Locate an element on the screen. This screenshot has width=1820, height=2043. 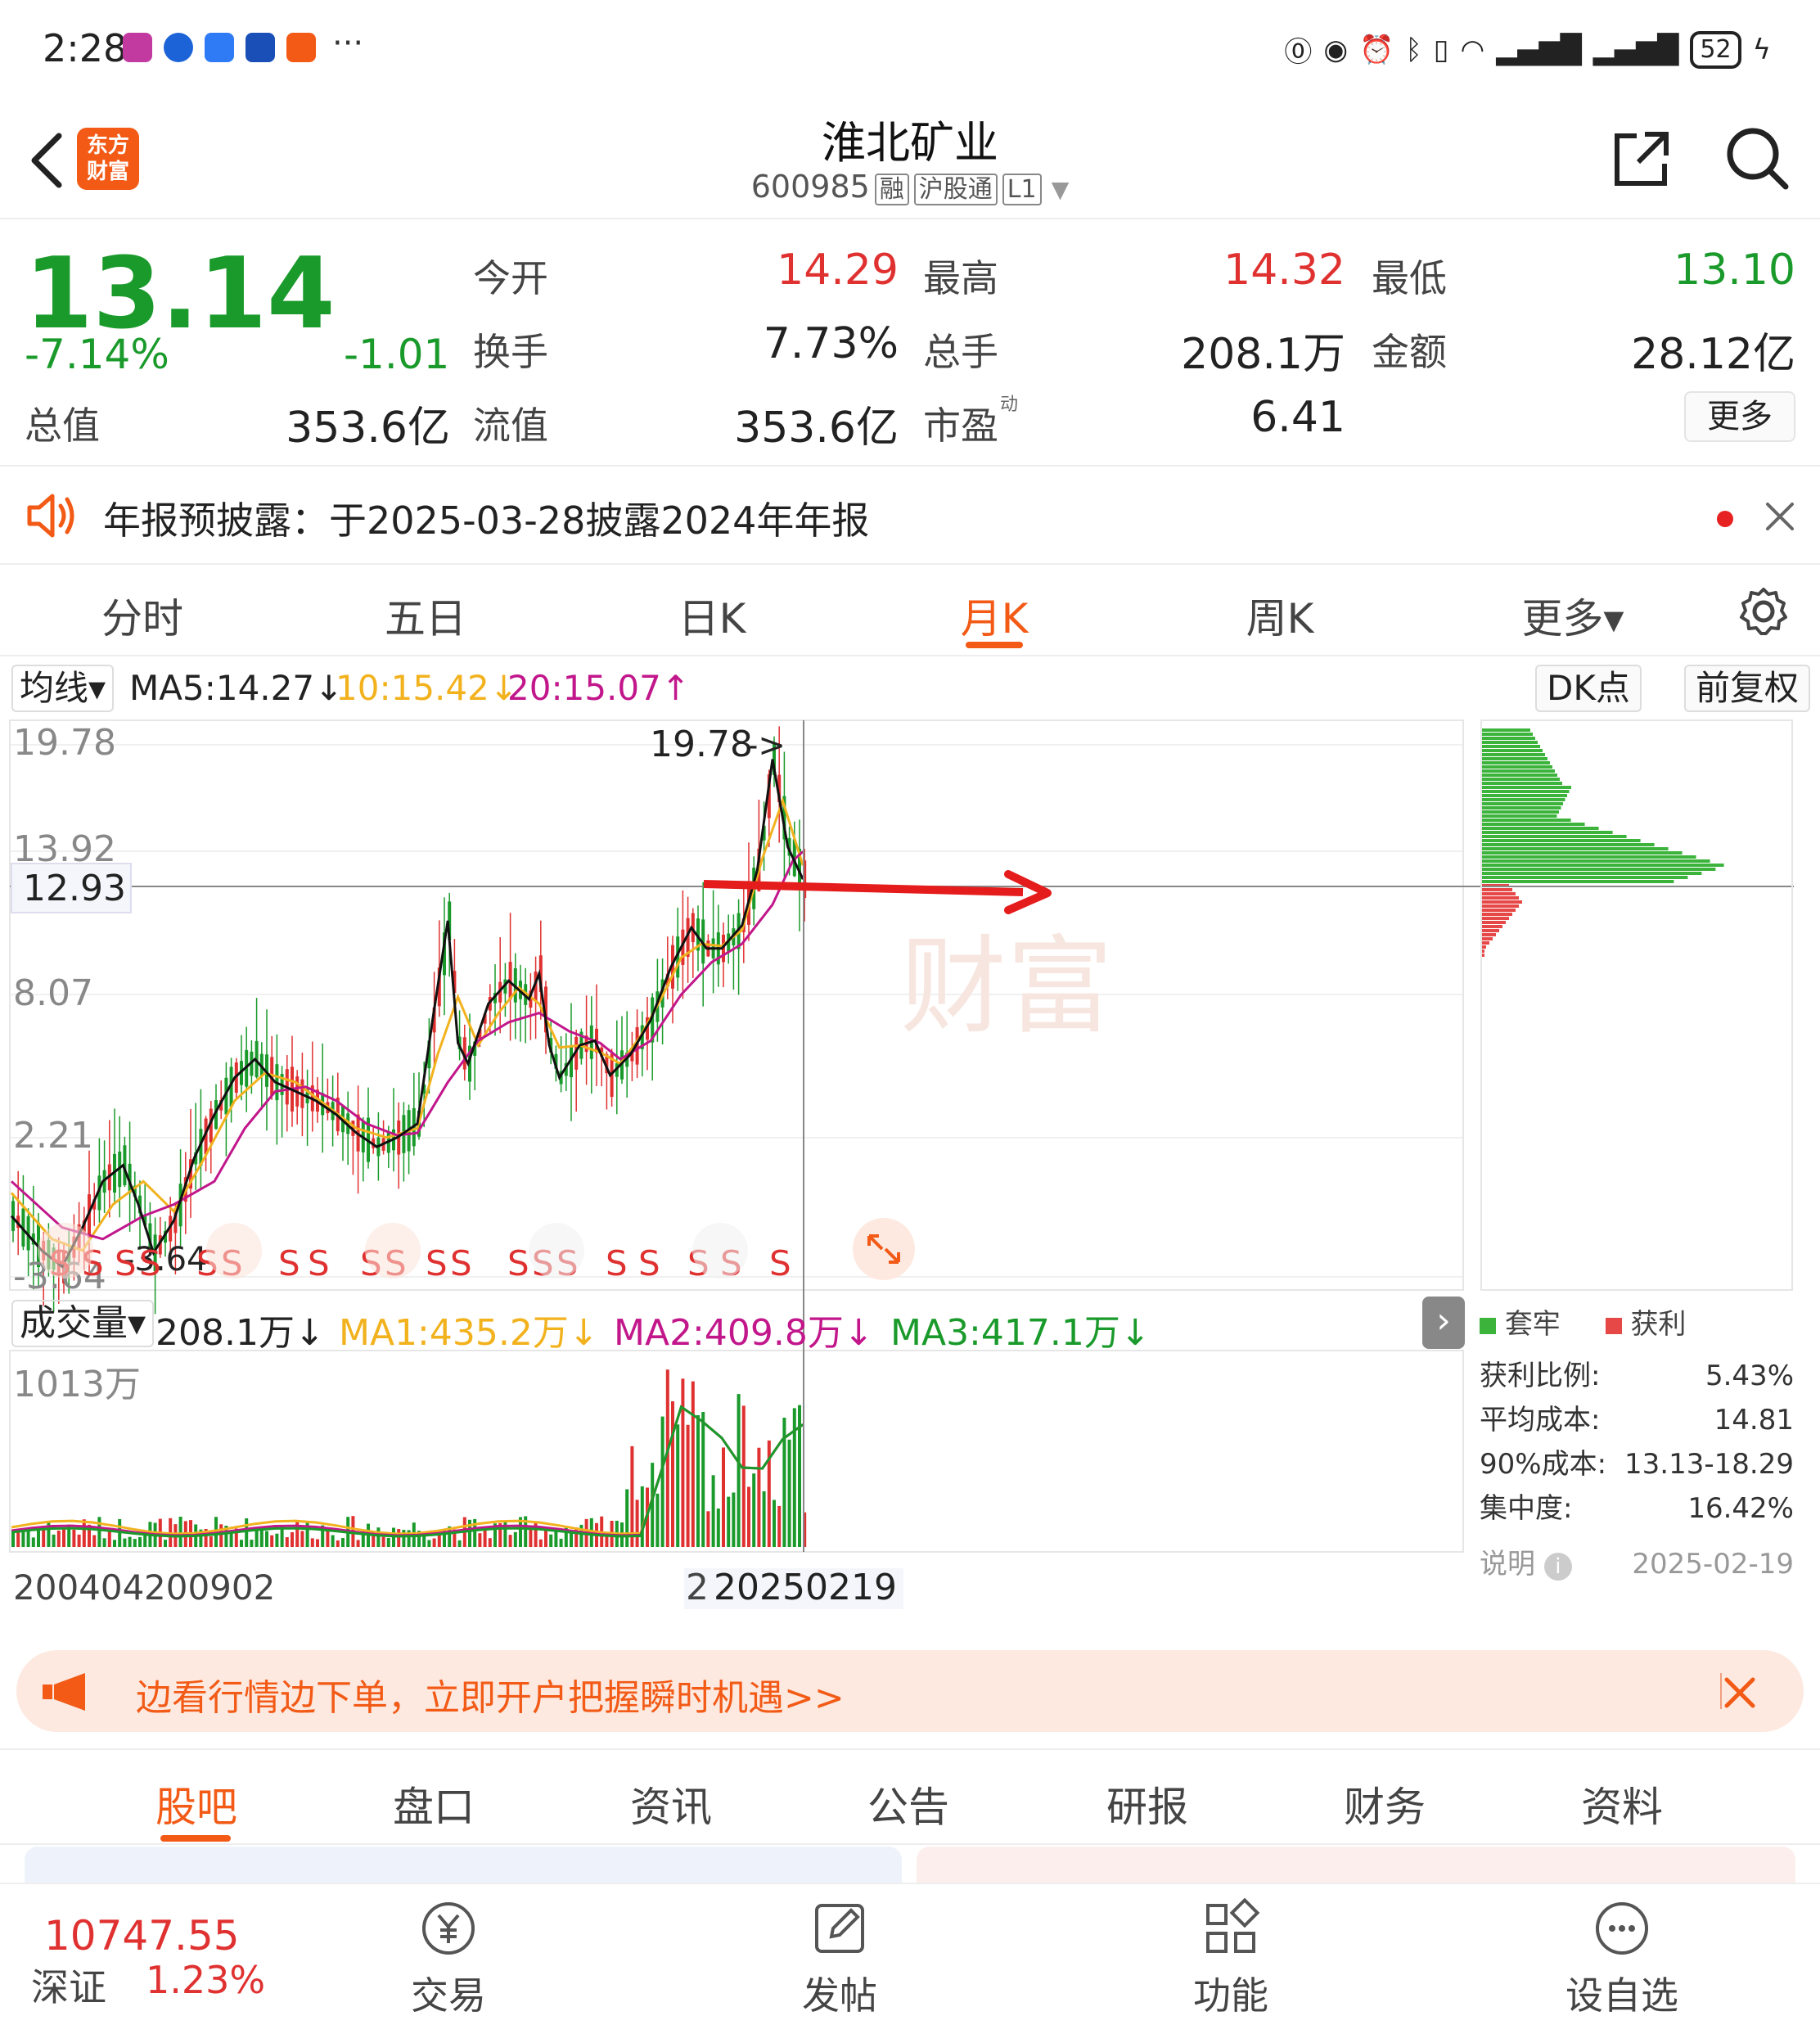
prev-icon is located at coordinates (556, 1251).